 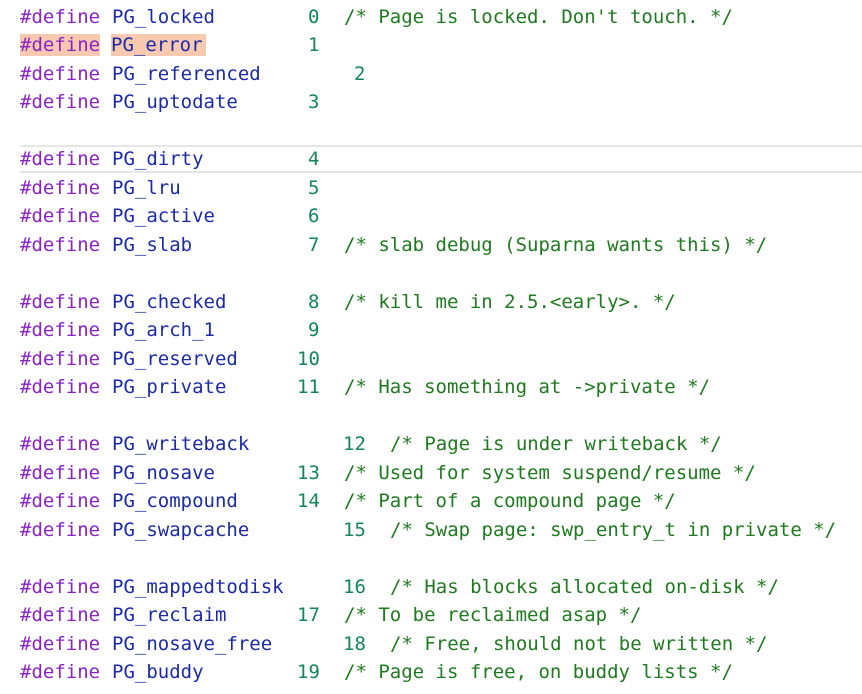 What do you see at coordinates (556, 245) in the screenshot?
I see `code-comment: /* slab debug (Suparna wants this) */` at bounding box center [556, 245].